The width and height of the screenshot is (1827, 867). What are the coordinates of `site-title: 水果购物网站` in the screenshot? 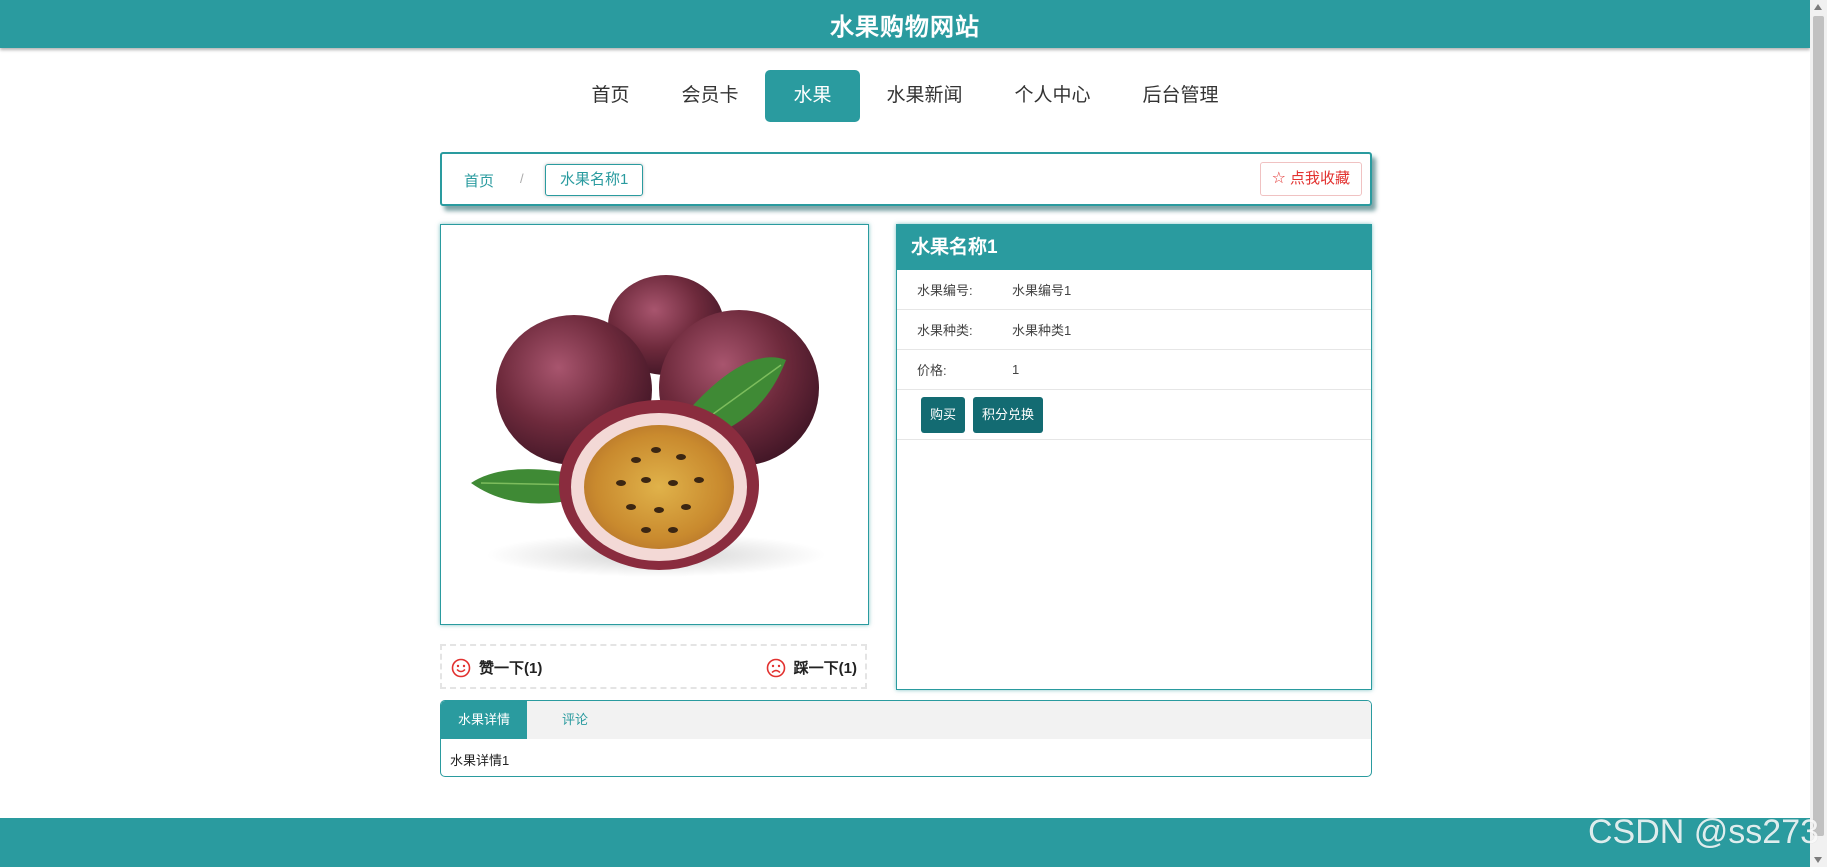 It's located at (905, 27).